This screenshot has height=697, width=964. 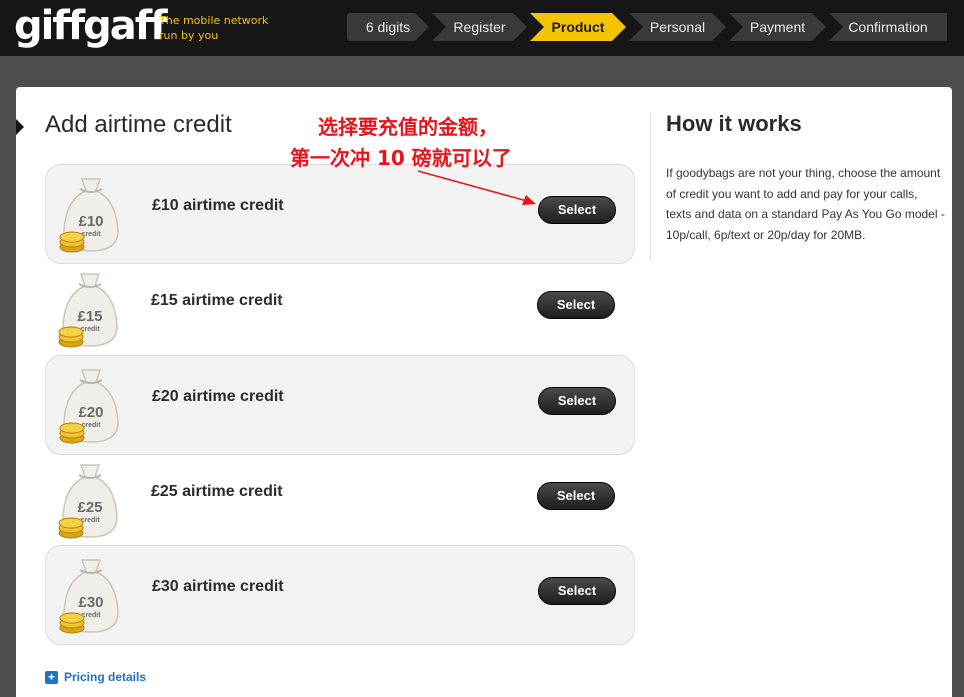 I want to click on credit-label: £30 airtime credit, so click(x=218, y=586).